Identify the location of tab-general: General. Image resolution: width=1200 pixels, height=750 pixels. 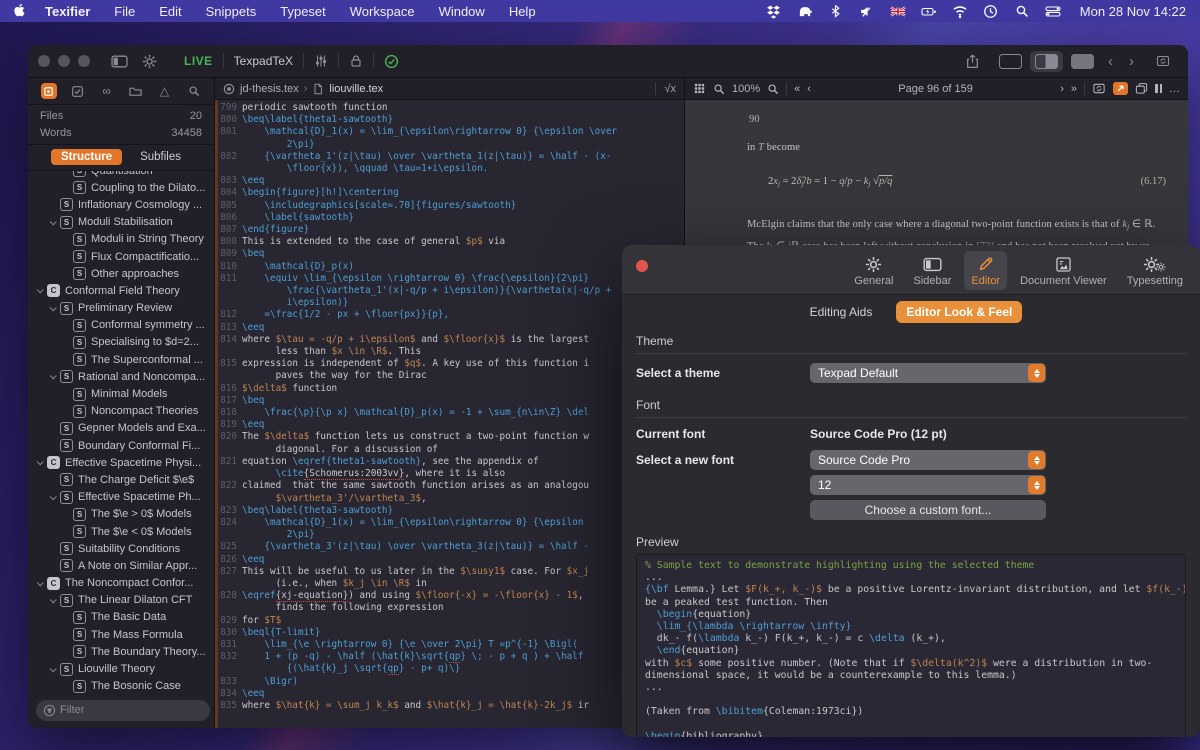
(873, 270).